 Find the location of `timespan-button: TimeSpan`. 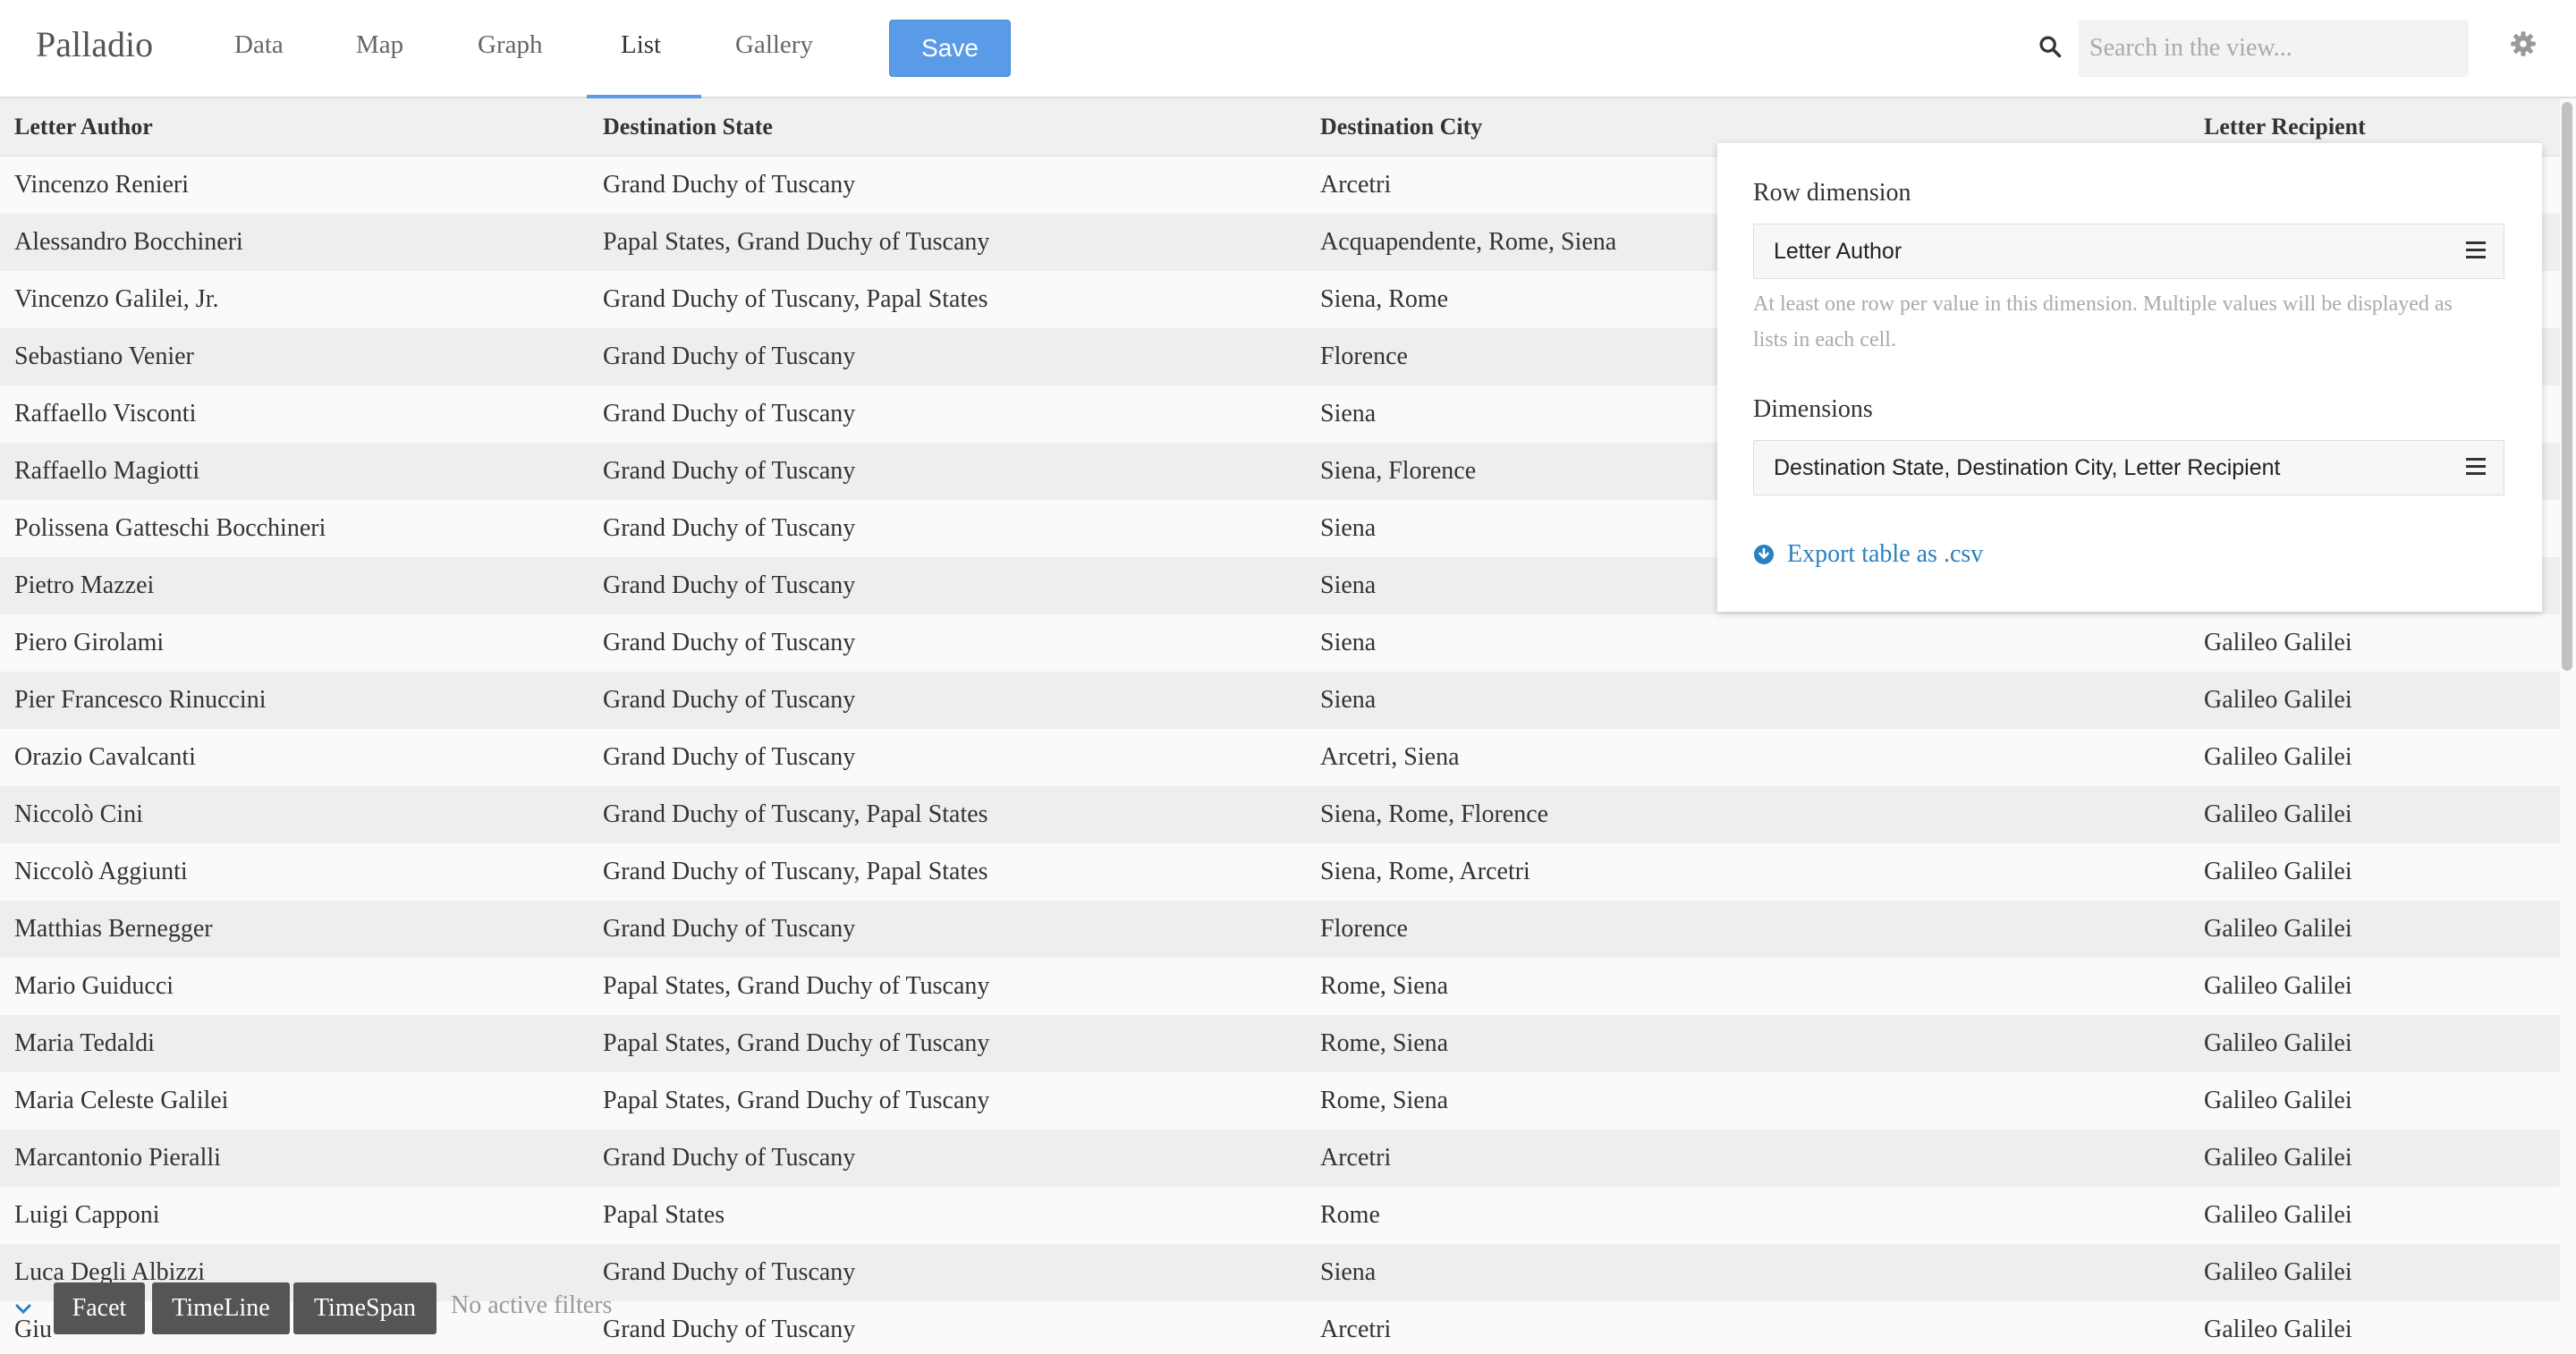

timespan-button: TimeSpan is located at coordinates (364, 1308).